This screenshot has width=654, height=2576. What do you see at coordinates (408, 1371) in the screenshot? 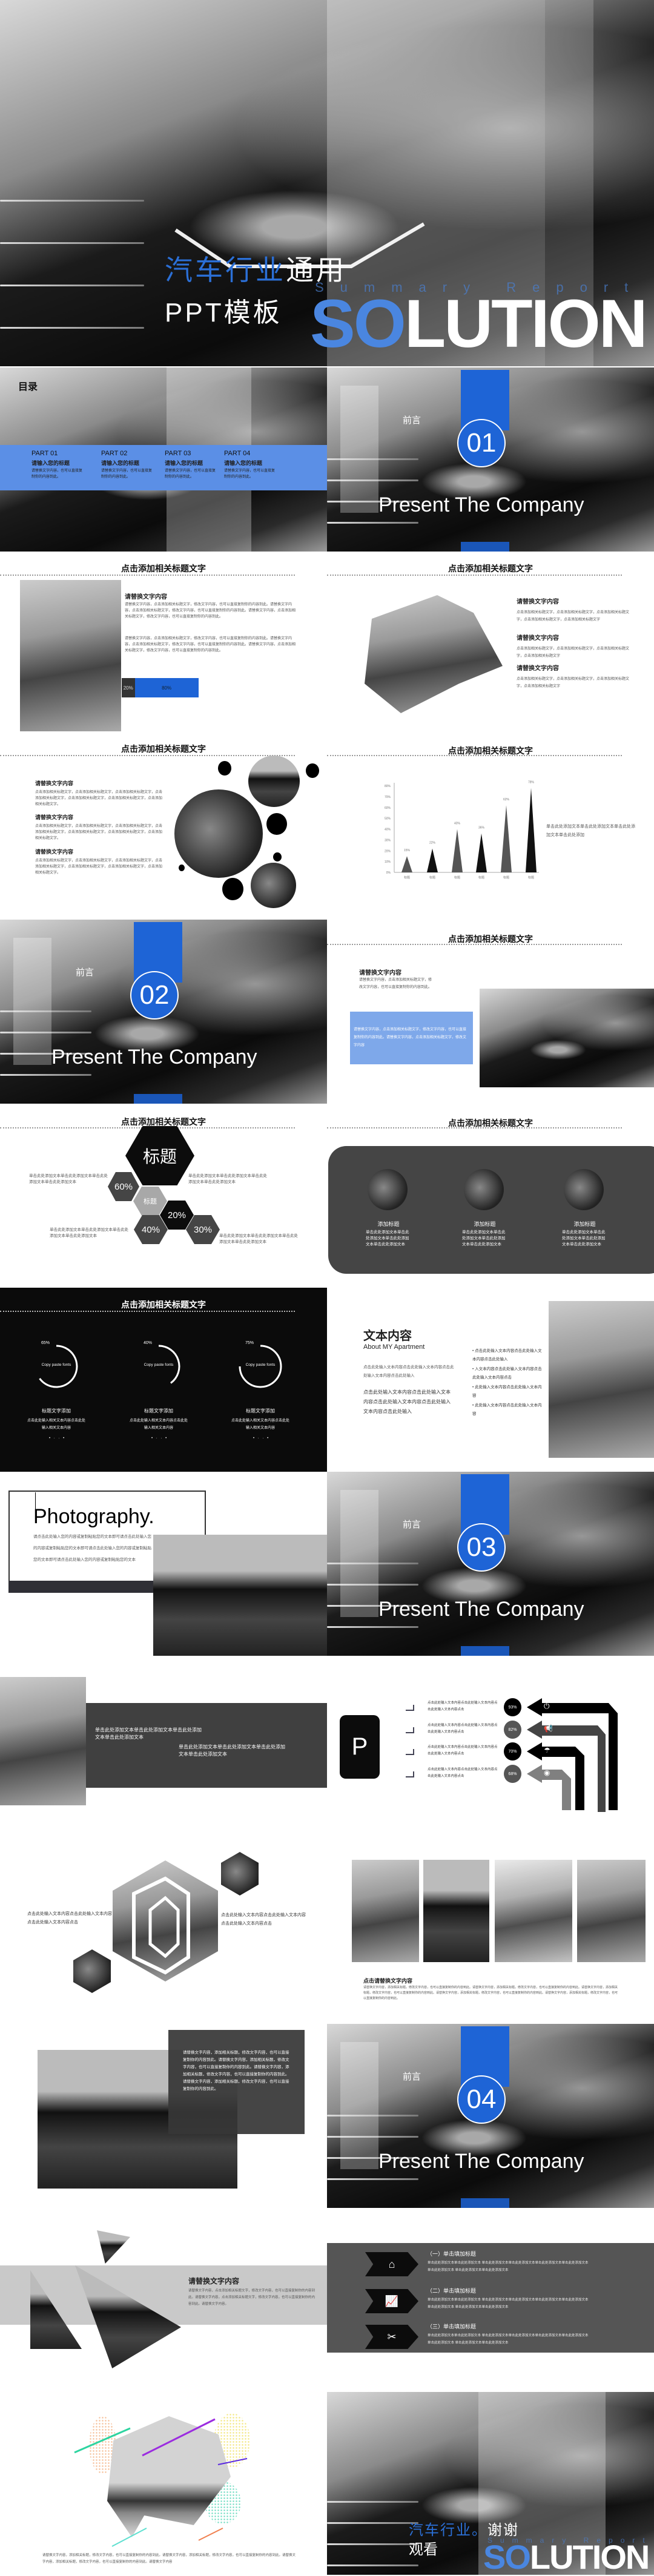
I see `paragraph: 点击此处输入文本内容点击此处输入文本内容点击此处输入文本内容点击此处输入` at bounding box center [408, 1371].